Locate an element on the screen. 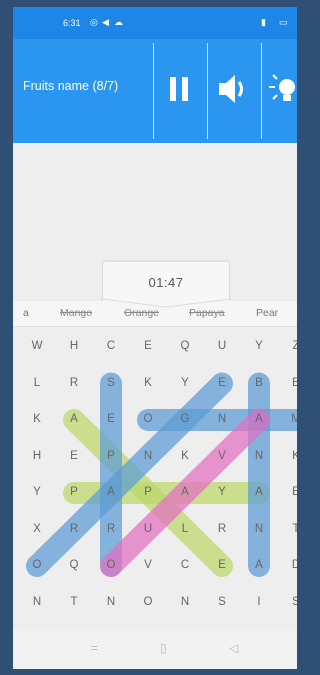  word-item: Pear is located at coordinates (267, 313).